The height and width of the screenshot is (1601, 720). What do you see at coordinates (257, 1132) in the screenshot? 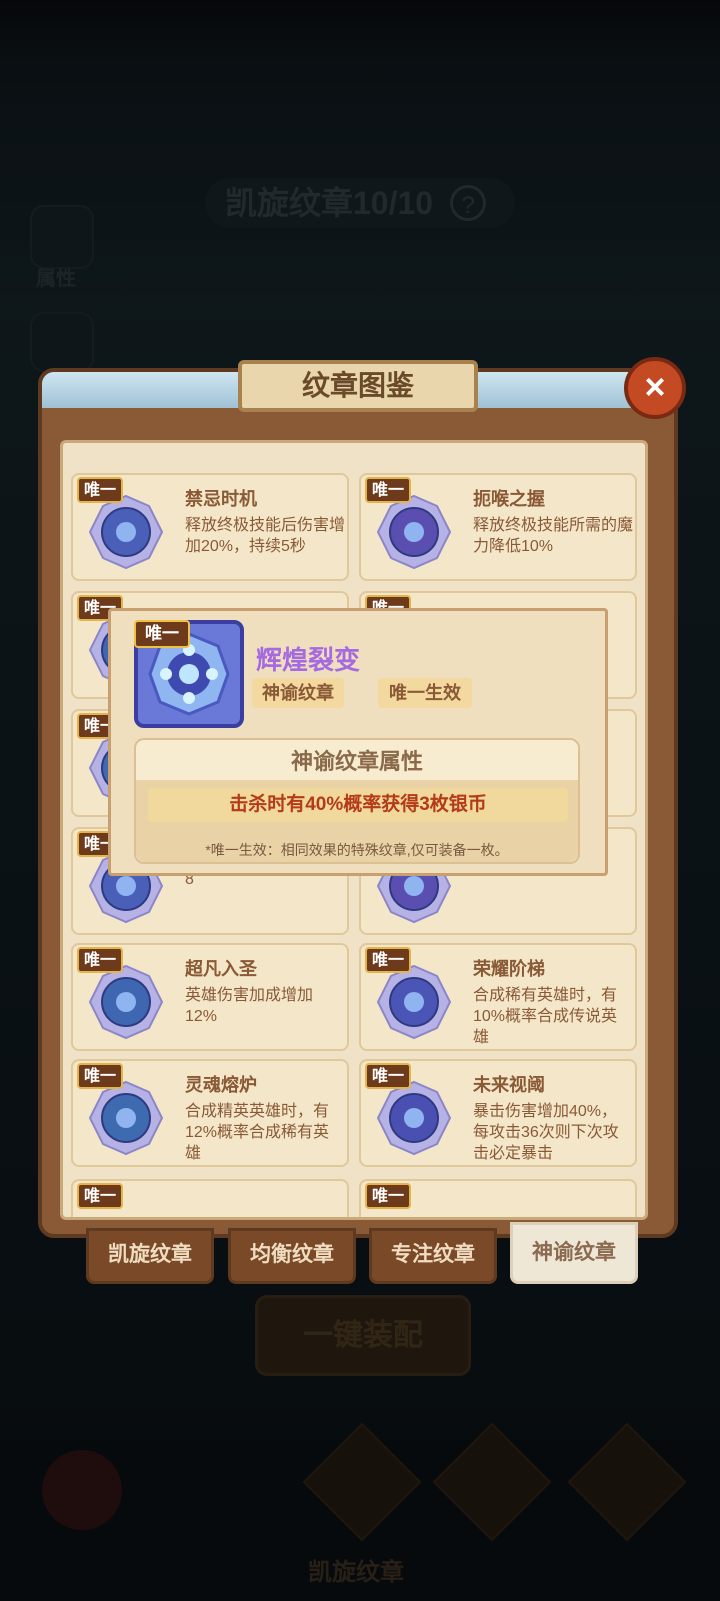
I see `emblem-desc: 合成精英英雄时，有12%概率合成稀有英雄` at bounding box center [257, 1132].